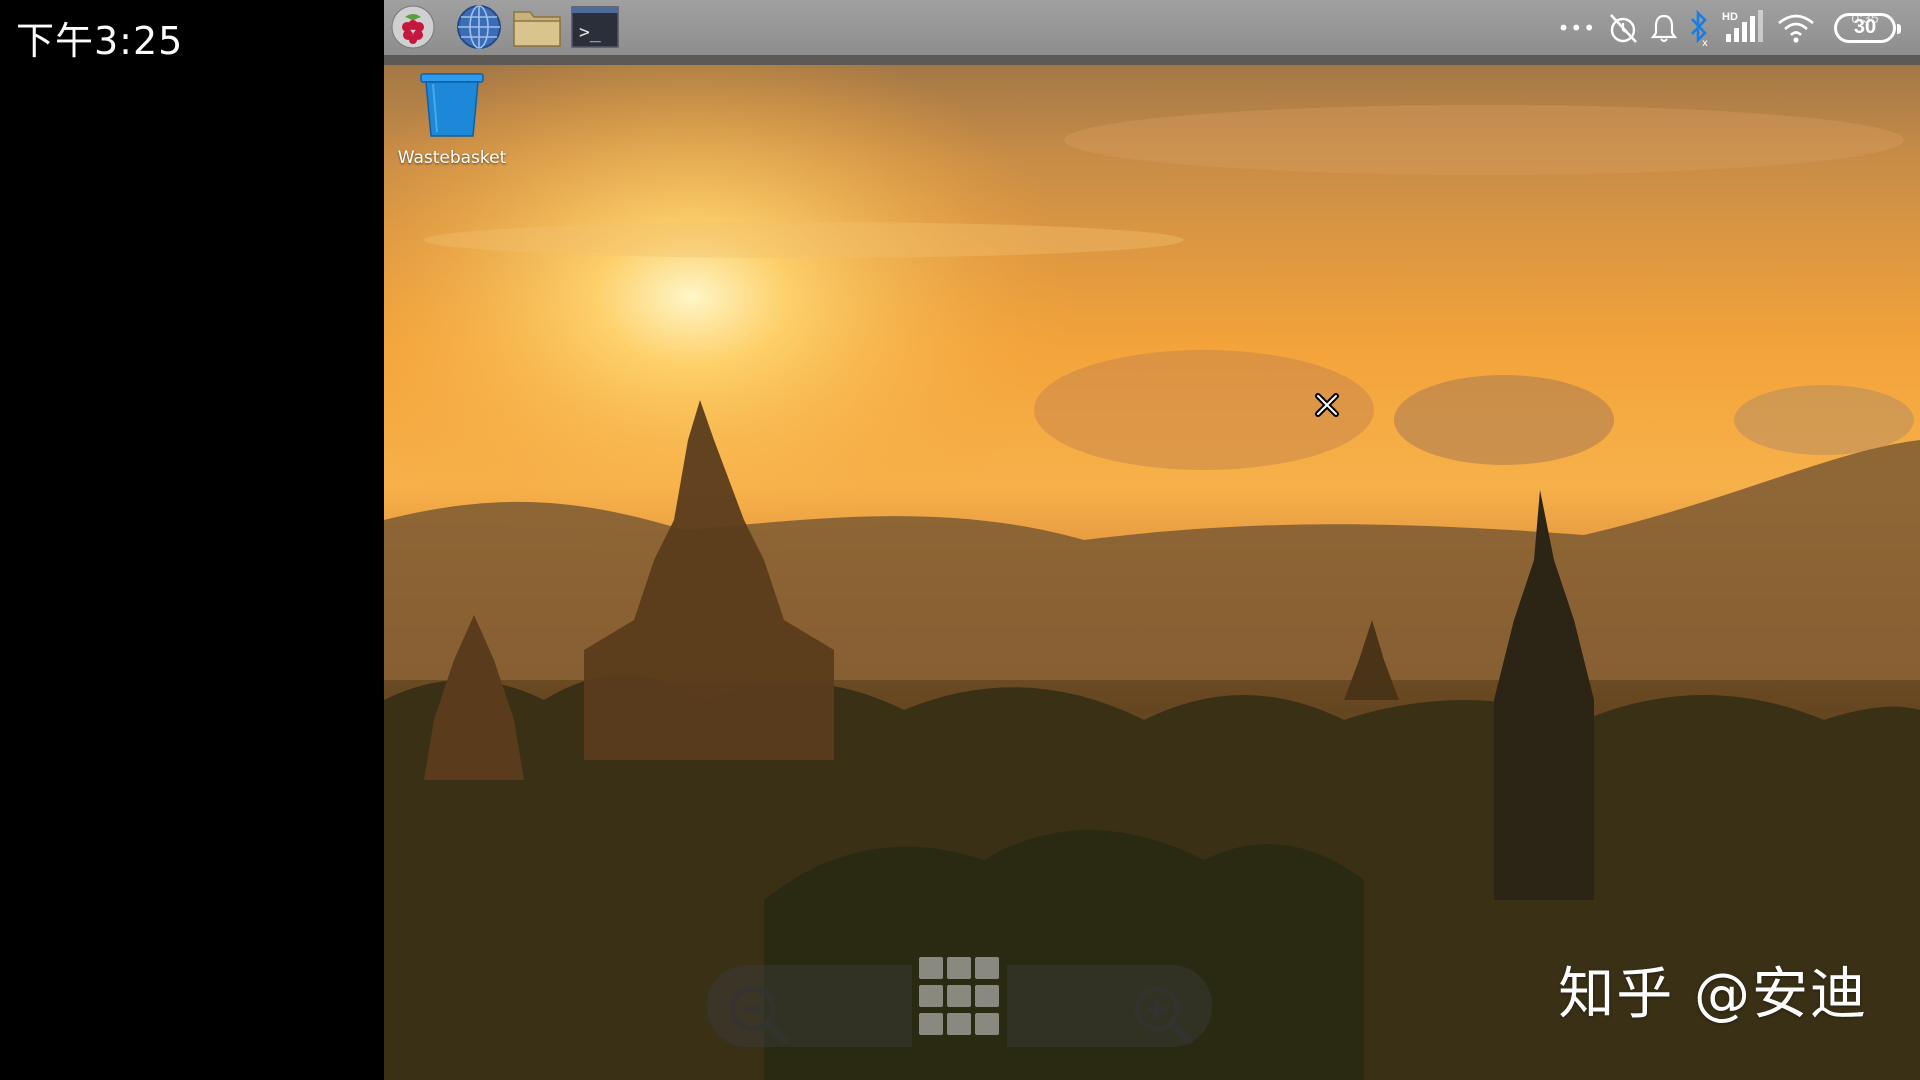 The width and height of the screenshot is (1920, 1080). What do you see at coordinates (1713, 994) in the screenshot?
I see `watermark-text: 知乎 @安迪` at bounding box center [1713, 994].